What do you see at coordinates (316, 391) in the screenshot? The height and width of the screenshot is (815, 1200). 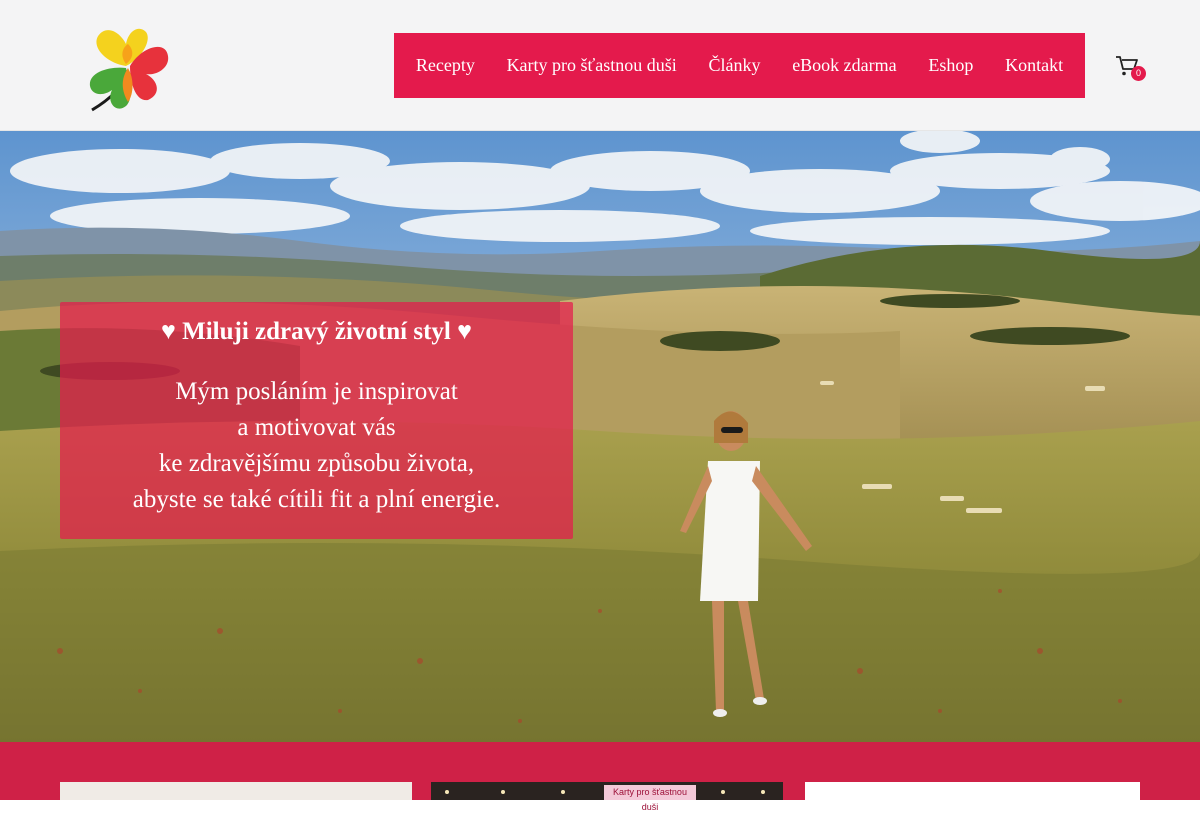 I see `hero-line: Mým posláním je inspirovat` at bounding box center [316, 391].